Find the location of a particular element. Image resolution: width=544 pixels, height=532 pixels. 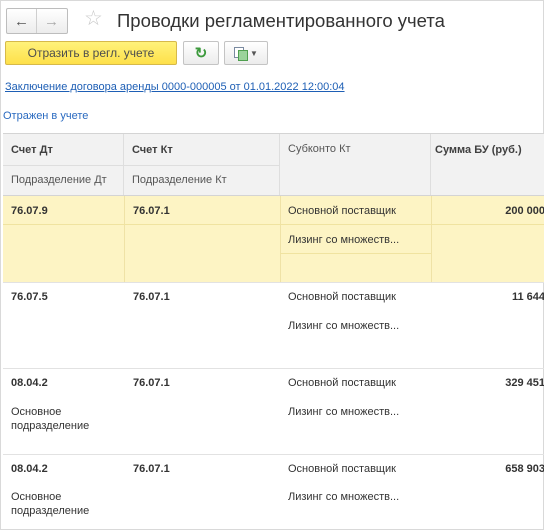

header-amount-bu: Сумма БУ (руб.) is located at coordinates (487, 149).